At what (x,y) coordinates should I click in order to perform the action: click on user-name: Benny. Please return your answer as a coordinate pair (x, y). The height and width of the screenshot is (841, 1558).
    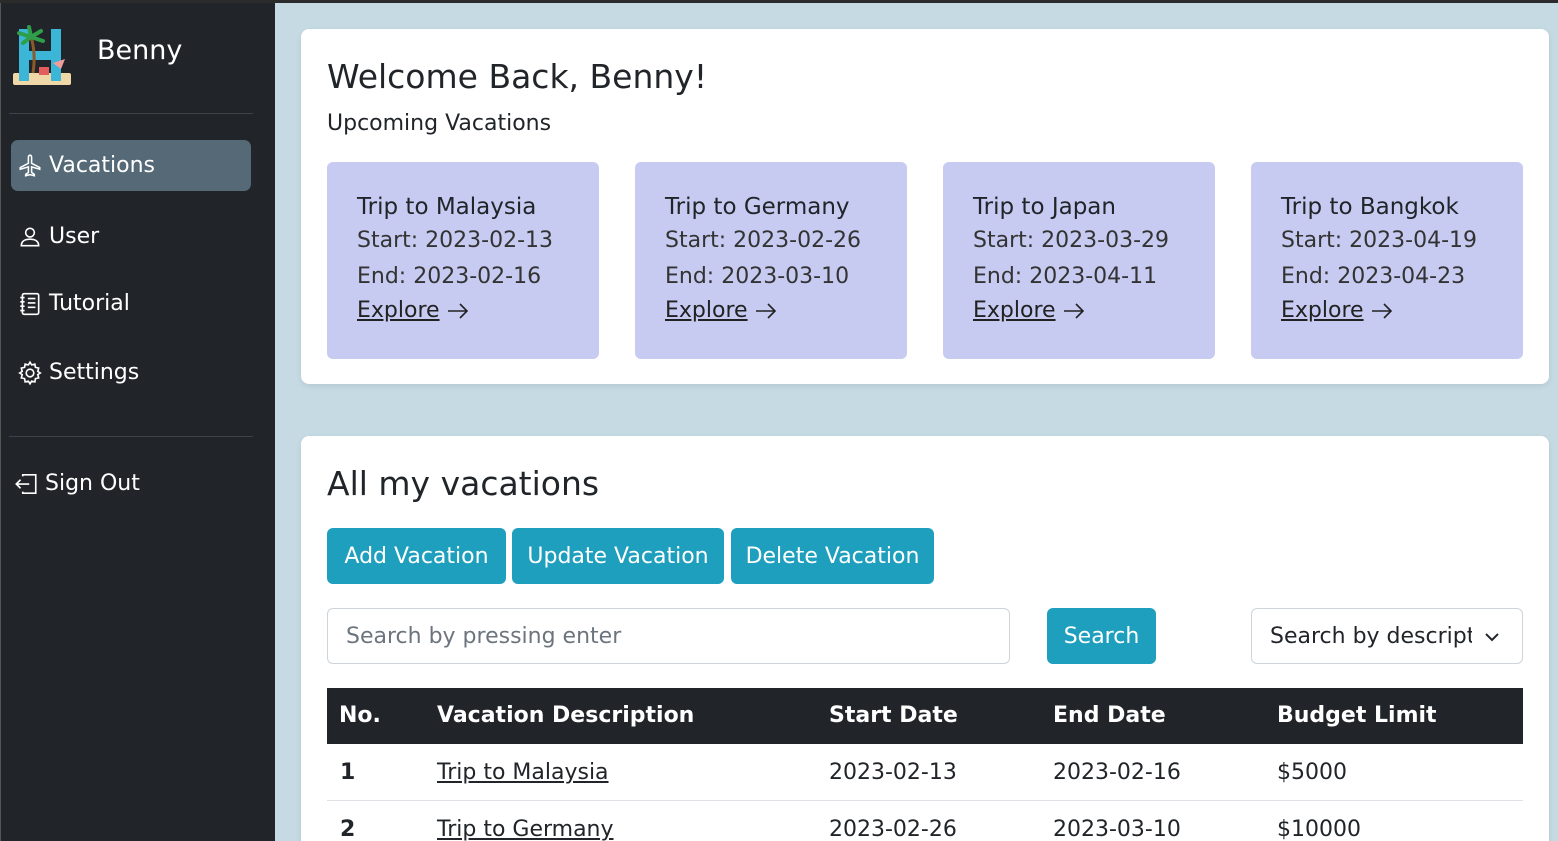
    Looking at the image, I should click on (140, 50).